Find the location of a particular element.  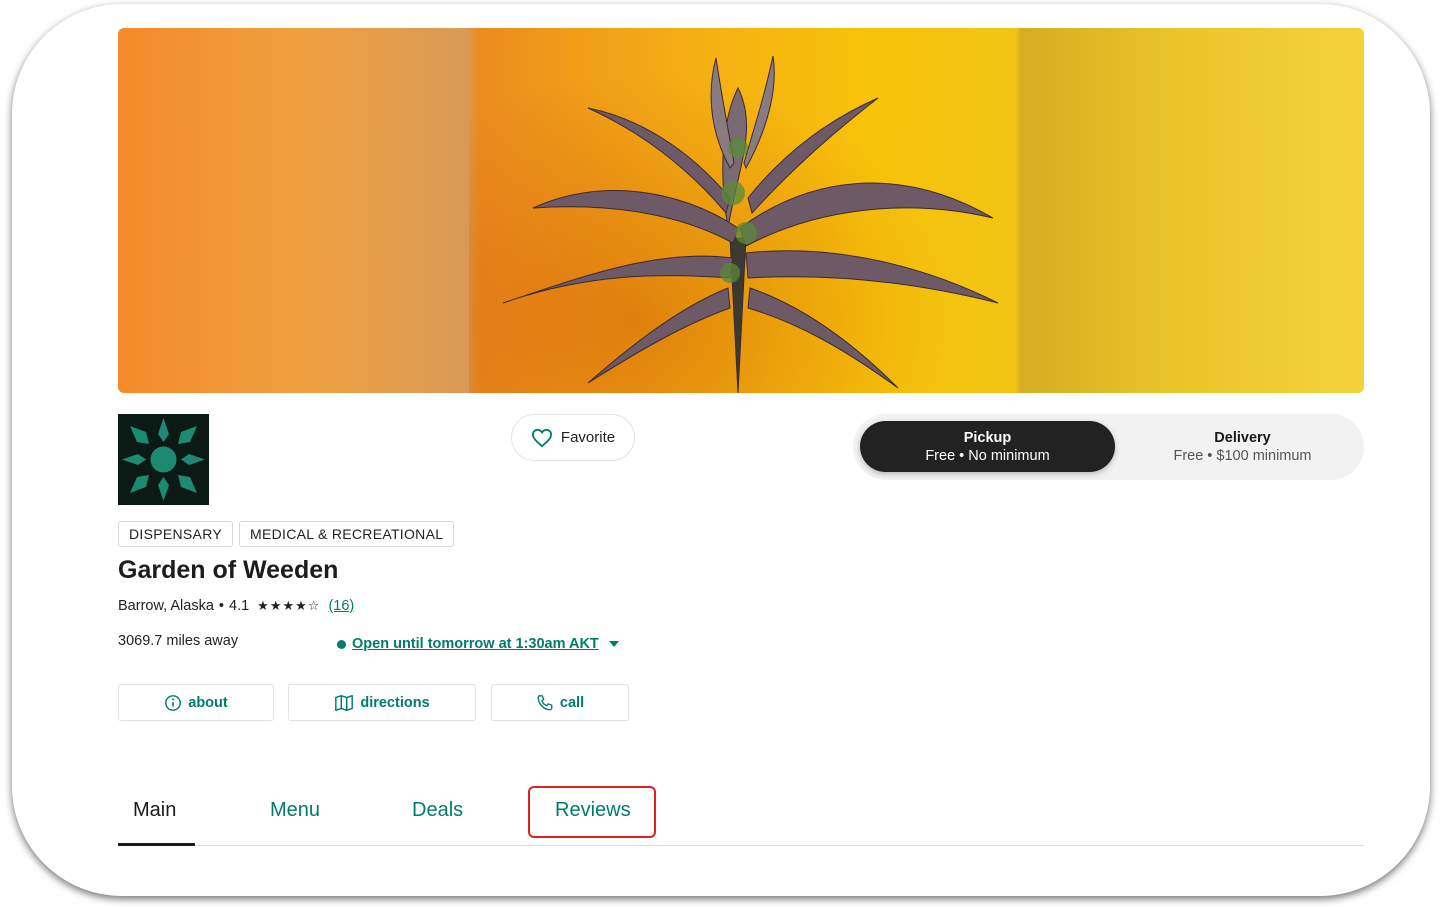

store-hours-dropdown: Open until tomorrow at 1:30am AKT is located at coordinates (478, 644).